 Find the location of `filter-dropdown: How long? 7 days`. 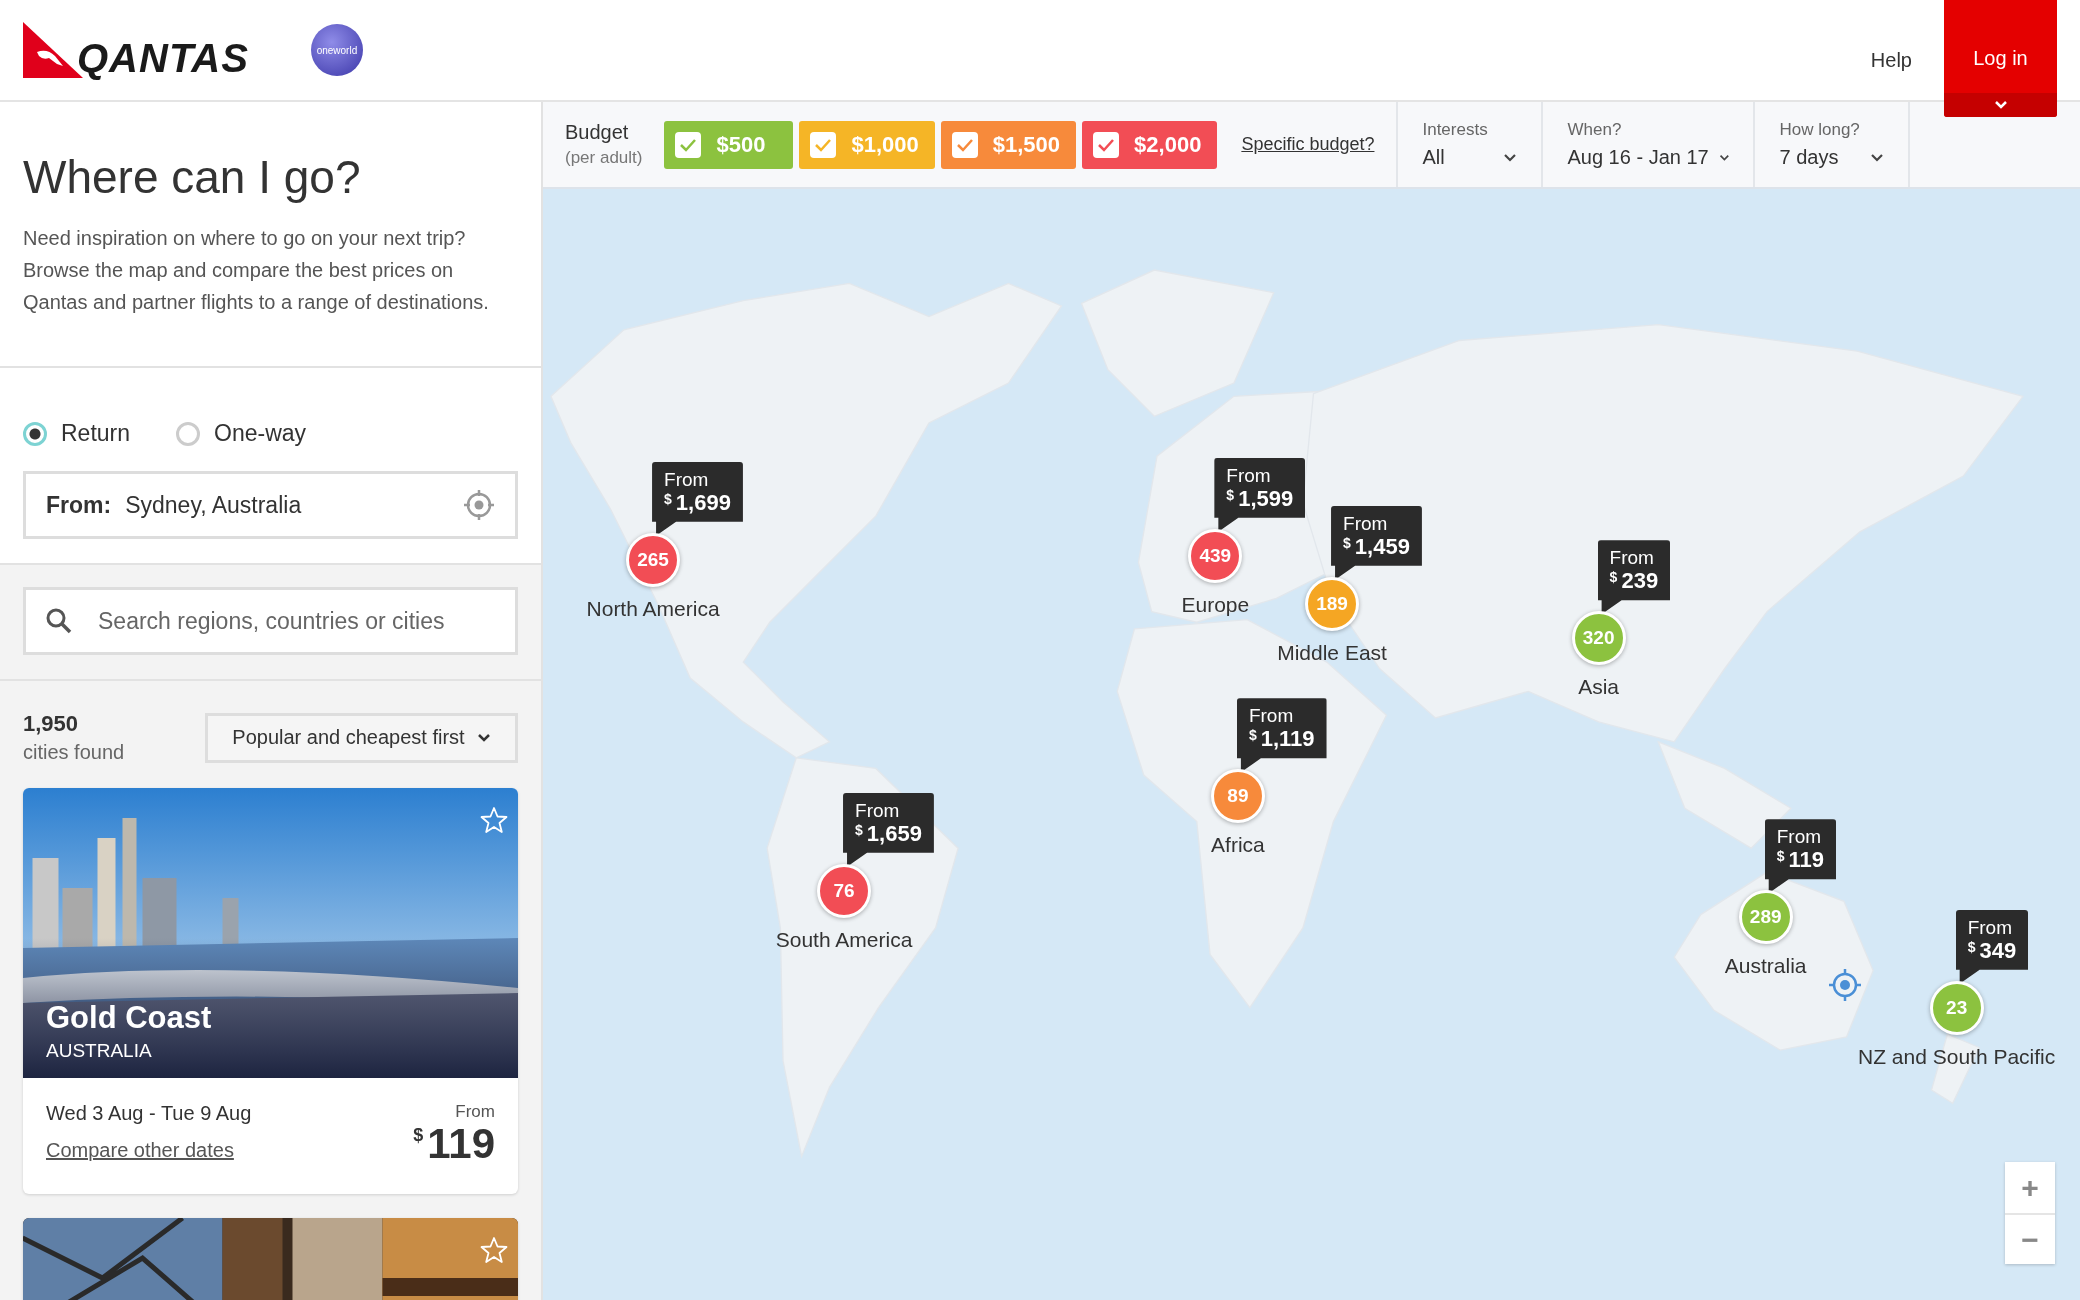

filter-dropdown: How long? 7 days is located at coordinates (1832, 144).